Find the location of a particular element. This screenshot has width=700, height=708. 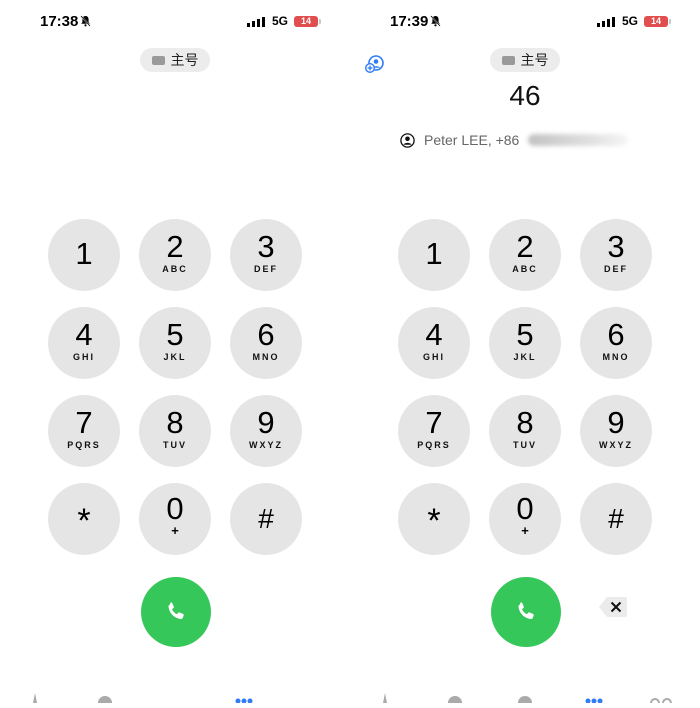

dialed-number: 46 is located at coordinates (525, 95).